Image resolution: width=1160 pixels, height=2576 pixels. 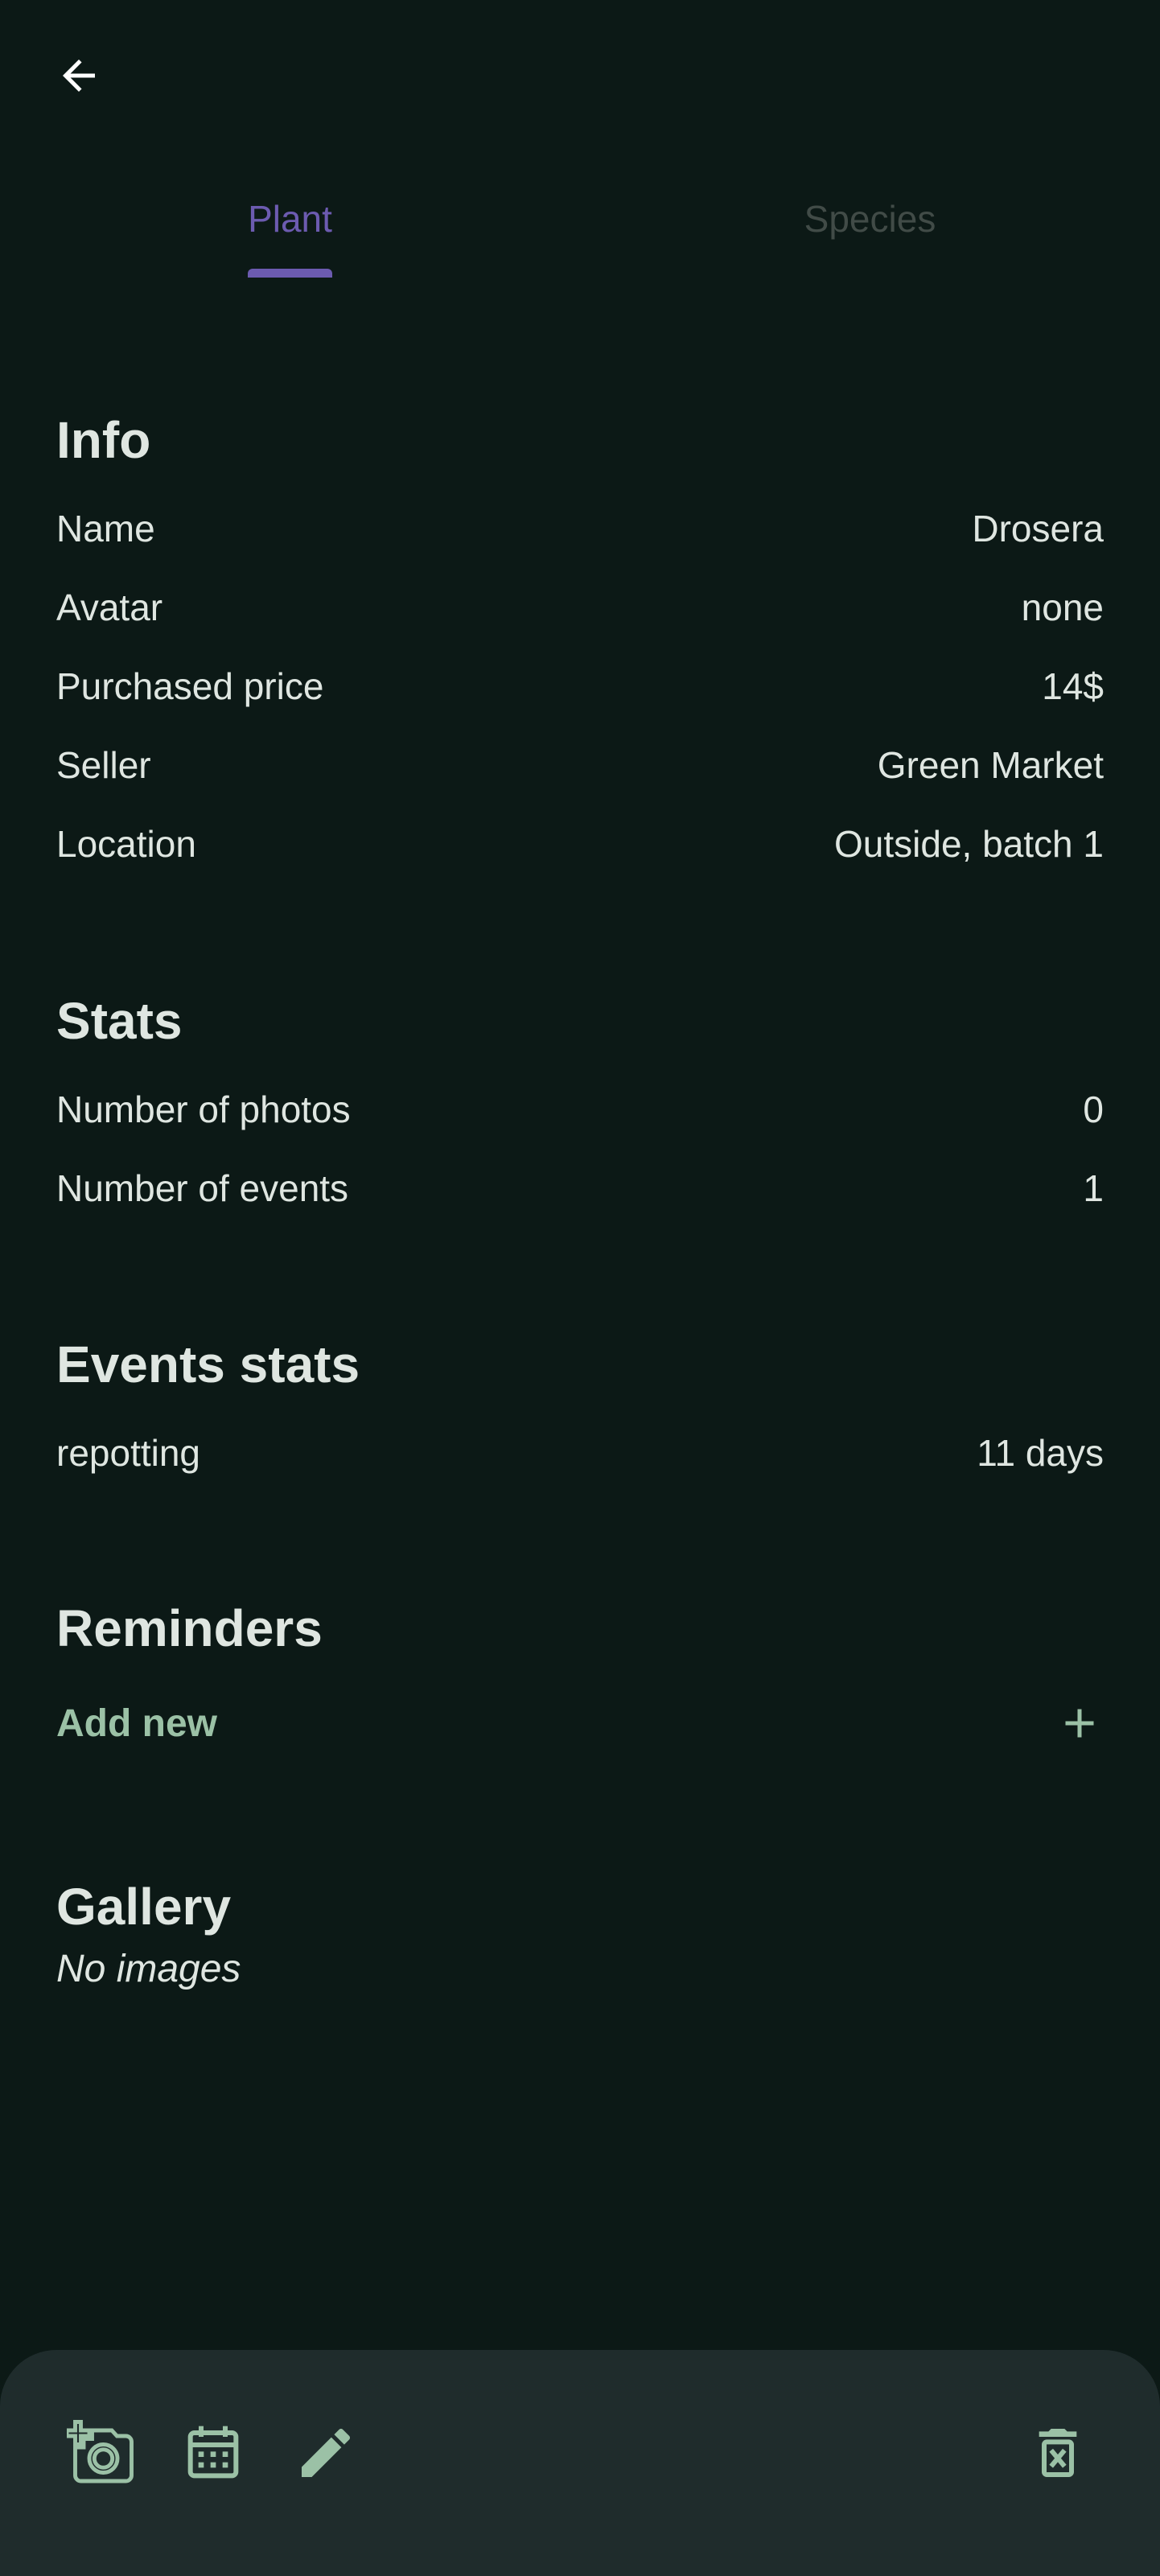 I want to click on info-row-purchased-price: Purchased price 14$, so click(x=580, y=686).